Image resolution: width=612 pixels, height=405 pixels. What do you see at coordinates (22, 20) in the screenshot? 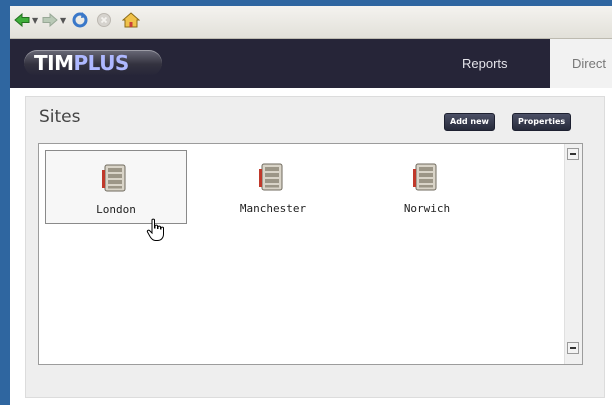
I see `back-arrow-icon` at bounding box center [22, 20].